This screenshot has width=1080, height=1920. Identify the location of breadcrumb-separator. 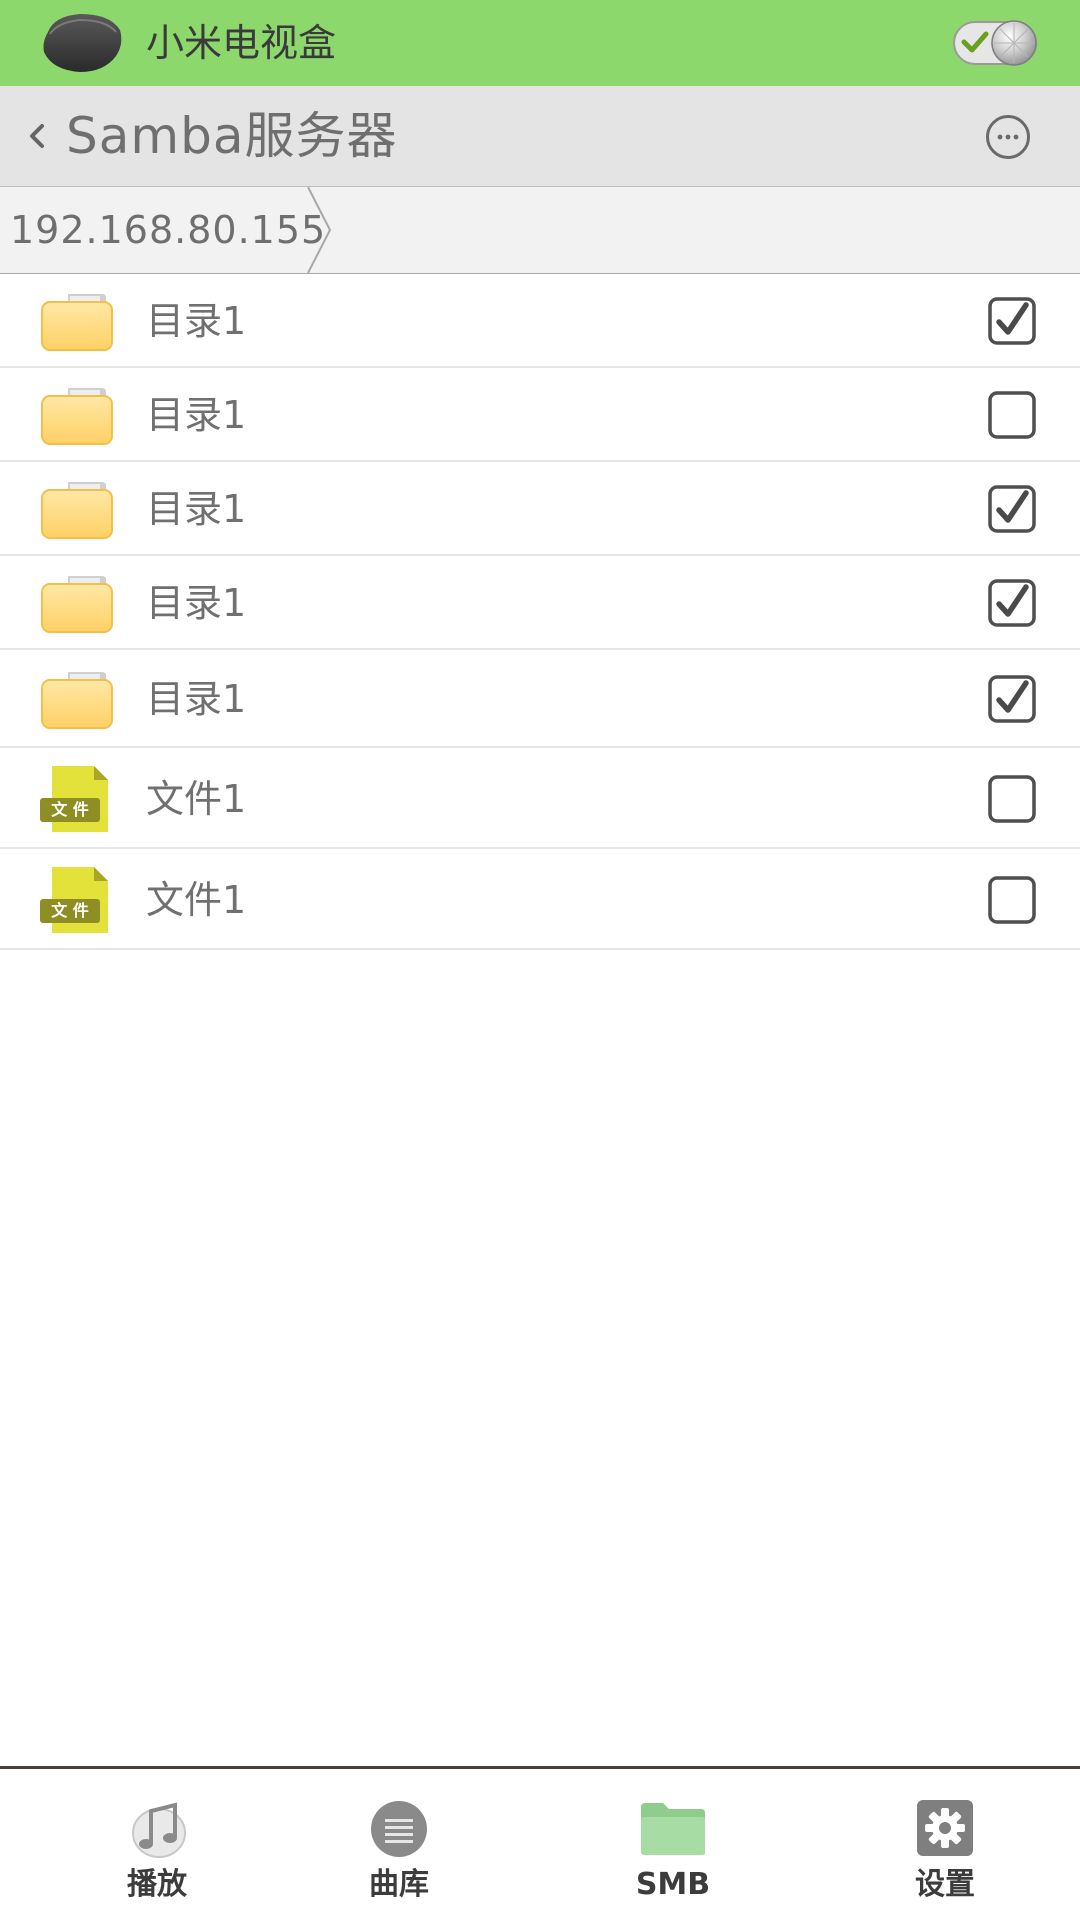
(319, 230).